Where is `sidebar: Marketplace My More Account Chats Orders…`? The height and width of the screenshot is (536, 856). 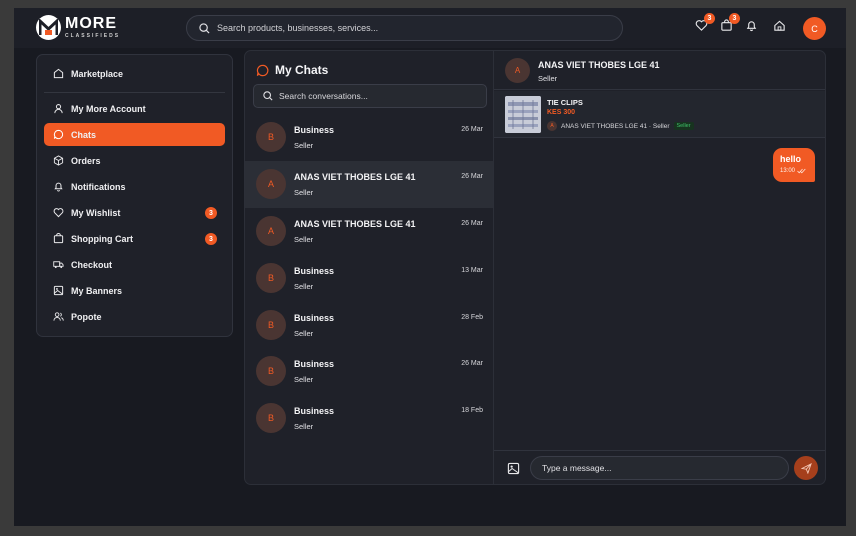
sidebar: Marketplace My More Account Chats Orders… is located at coordinates (134, 195).